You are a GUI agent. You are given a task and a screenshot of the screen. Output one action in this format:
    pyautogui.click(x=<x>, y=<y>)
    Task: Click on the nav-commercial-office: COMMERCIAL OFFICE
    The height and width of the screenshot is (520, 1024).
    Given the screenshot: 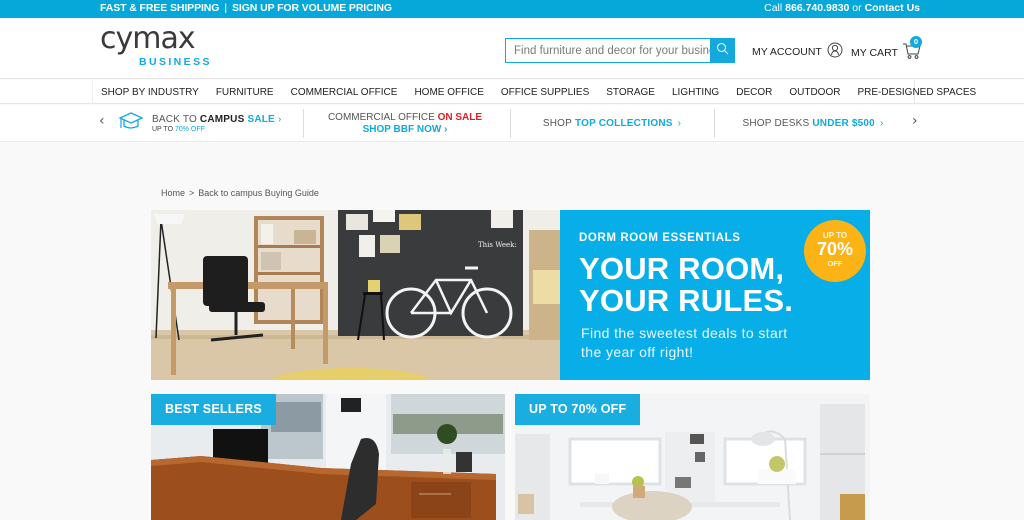 What is the action you would take?
    pyautogui.click(x=344, y=92)
    